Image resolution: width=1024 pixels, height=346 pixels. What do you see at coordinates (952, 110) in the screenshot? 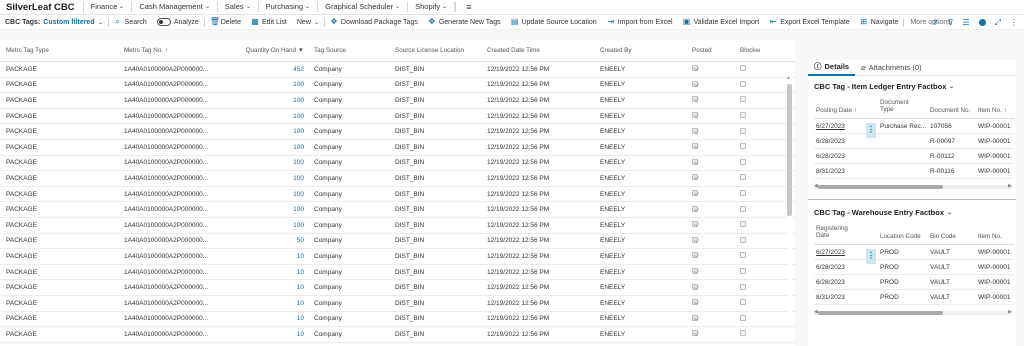
I see `col-header-document-no: Document No.` at bounding box center [952, 110].